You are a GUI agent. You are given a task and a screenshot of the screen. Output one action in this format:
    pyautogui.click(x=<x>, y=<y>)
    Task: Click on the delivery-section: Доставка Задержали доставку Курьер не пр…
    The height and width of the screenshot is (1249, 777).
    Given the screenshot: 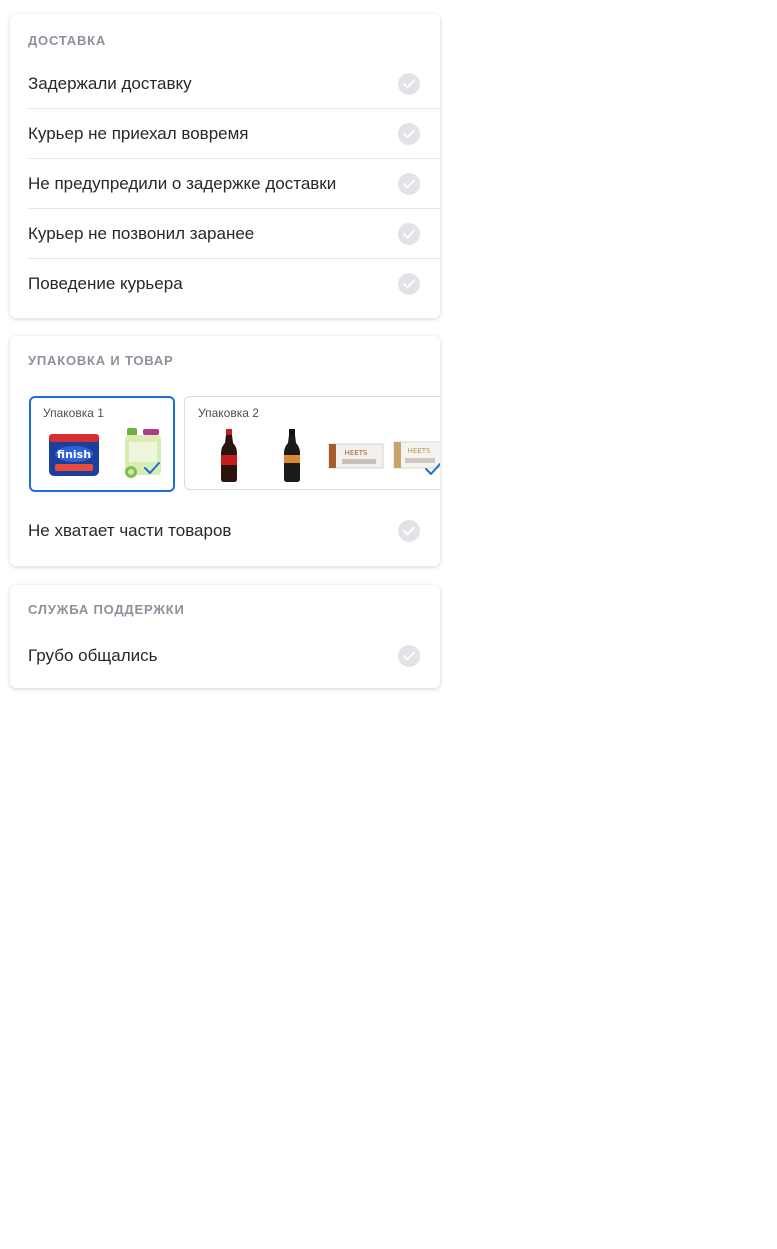 What is the action you would take?
    pyautogui.click(x=225, y=166)
    